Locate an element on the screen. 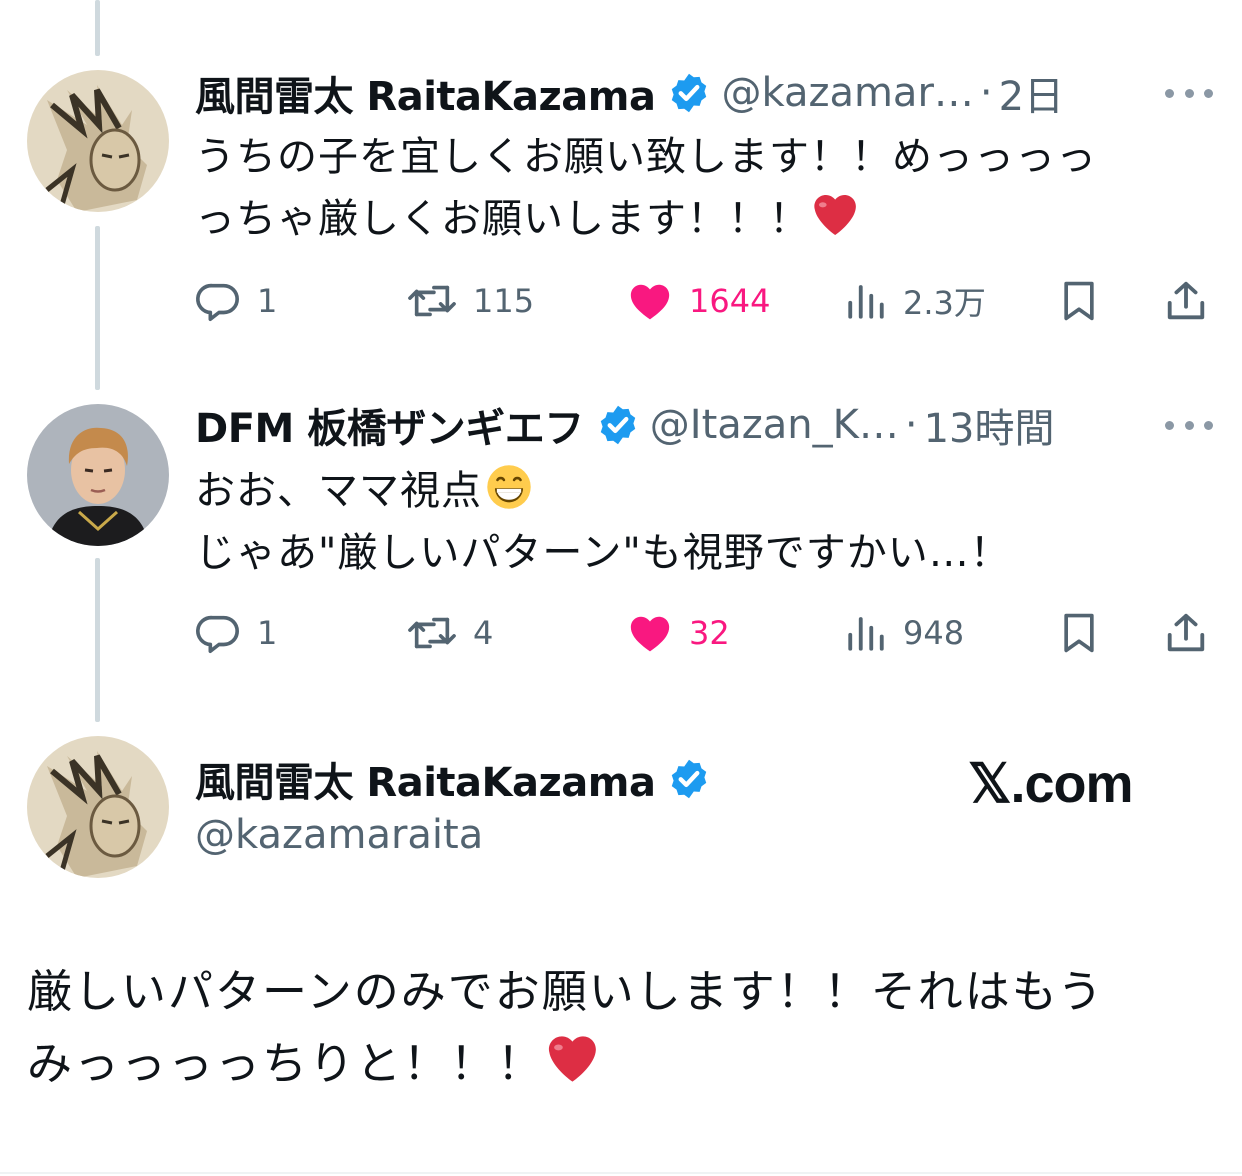 This screenshot has width=1242, height=1176. tweet-header: 風間雷太 RaitaKazama @kazamar… · 2日 is located at coordinates (629, 94).